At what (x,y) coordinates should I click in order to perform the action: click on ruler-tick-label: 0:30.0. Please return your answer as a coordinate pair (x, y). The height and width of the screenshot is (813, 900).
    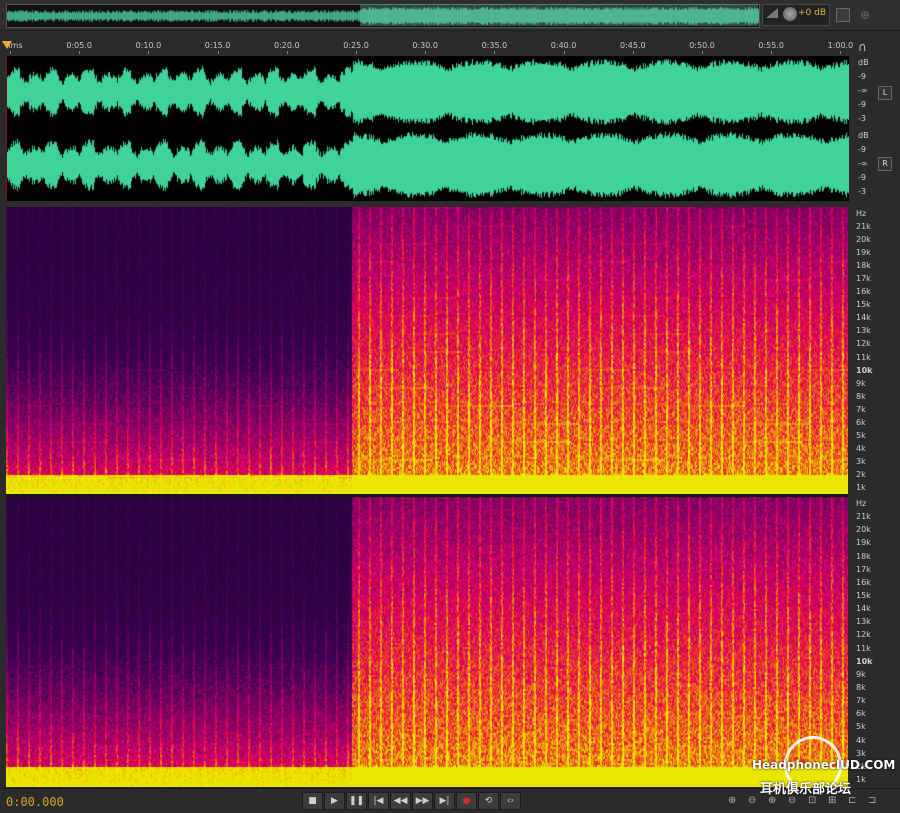
    Looking at the image, I should click on (425, 45).